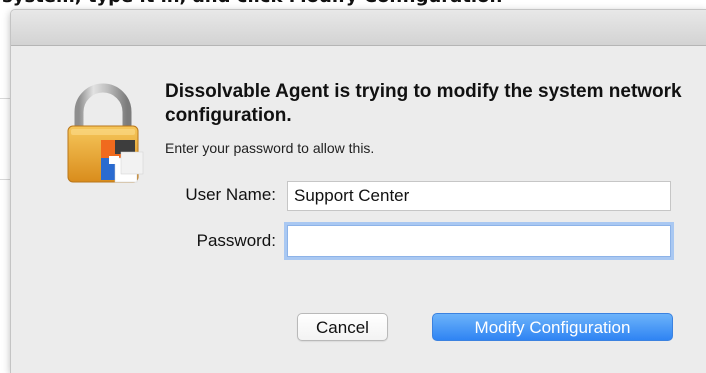 The width and height of the screenshot is (706, 373). What do you see at coordinates (270, 148) in the screenshot?
I see `dialog-subtitle: Enter your password to allow this.` at bounding box center [270, 148].